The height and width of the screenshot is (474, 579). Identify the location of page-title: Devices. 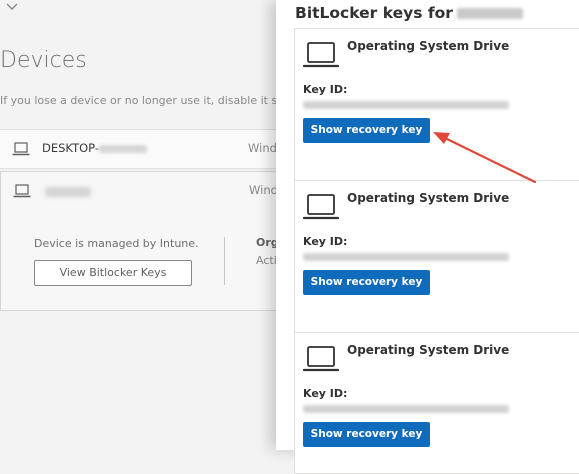
(43, 60).